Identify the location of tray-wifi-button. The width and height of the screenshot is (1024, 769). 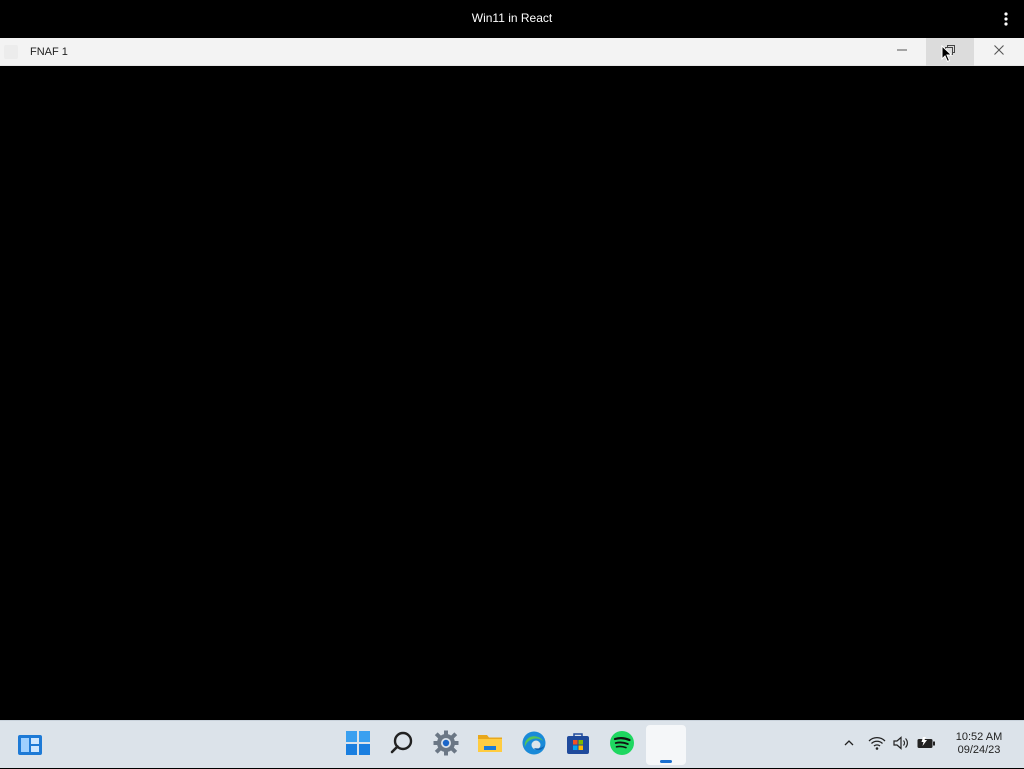
(877, 745).